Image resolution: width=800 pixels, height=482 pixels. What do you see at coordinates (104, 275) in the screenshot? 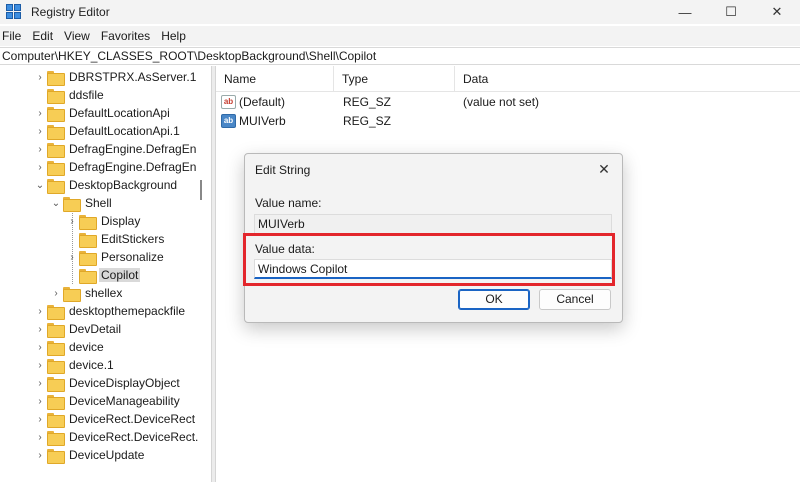
I see `tree-item-copilot: Copilot` at bounding box center [104, 275].